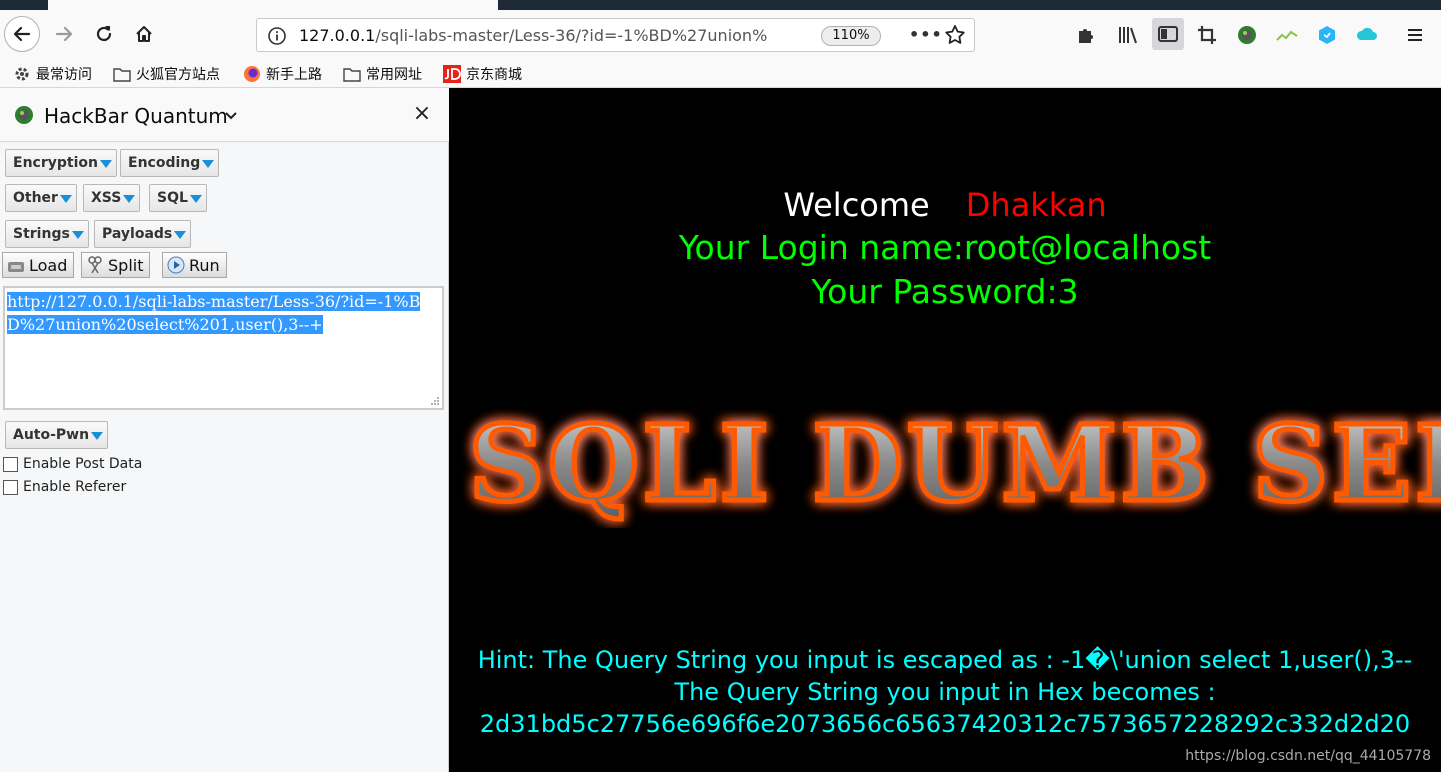 This screenshot has width=1441, height=772. I want to click on screenshot-button, so click(1207, 35).